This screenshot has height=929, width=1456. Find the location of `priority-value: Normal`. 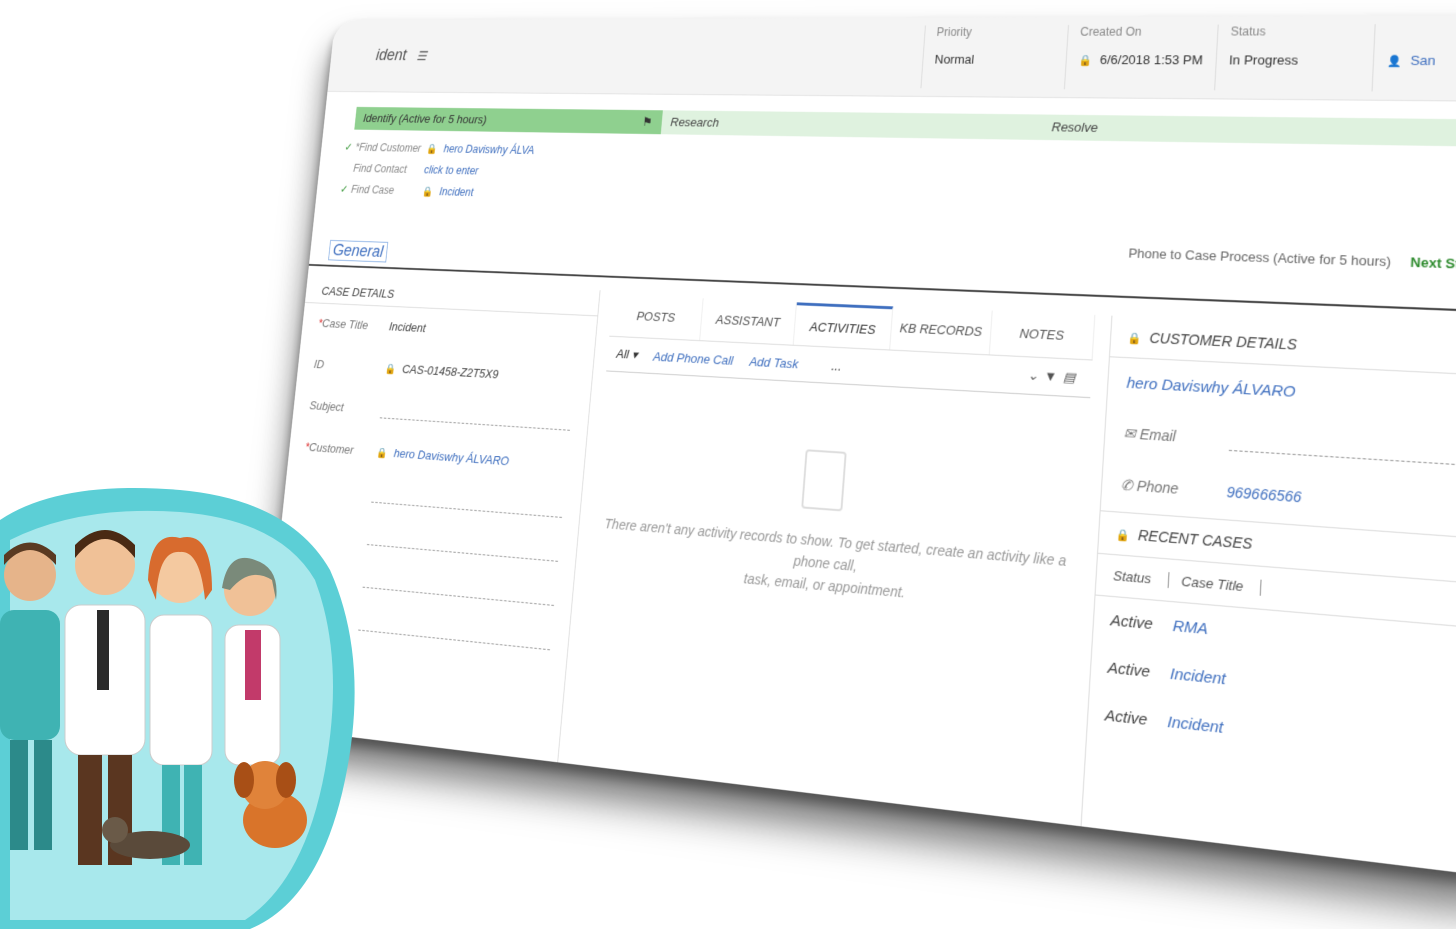

priority-value: Normal is located at coordinates (954, 59).